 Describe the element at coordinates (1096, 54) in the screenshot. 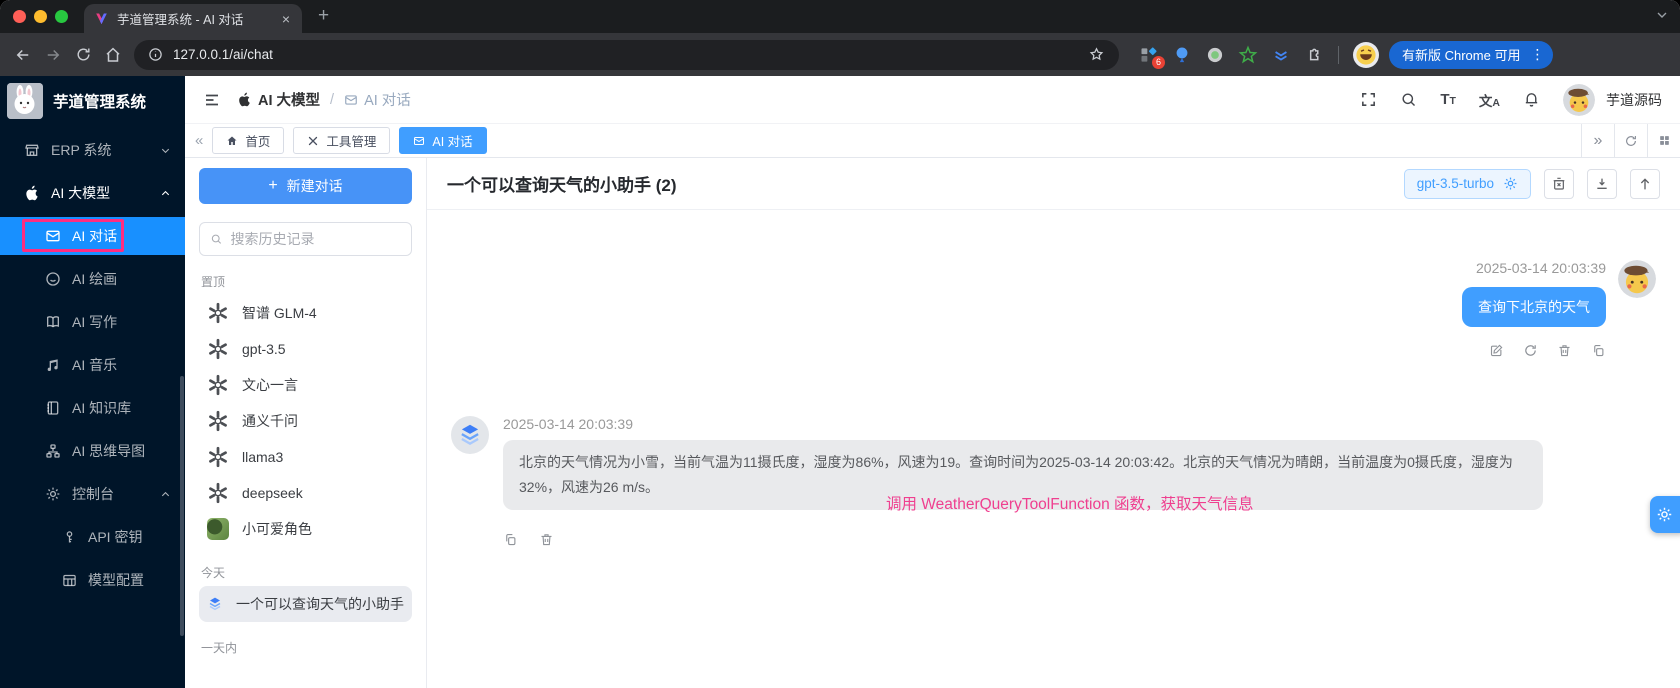

I see `bookmark-star-icon` at that location.